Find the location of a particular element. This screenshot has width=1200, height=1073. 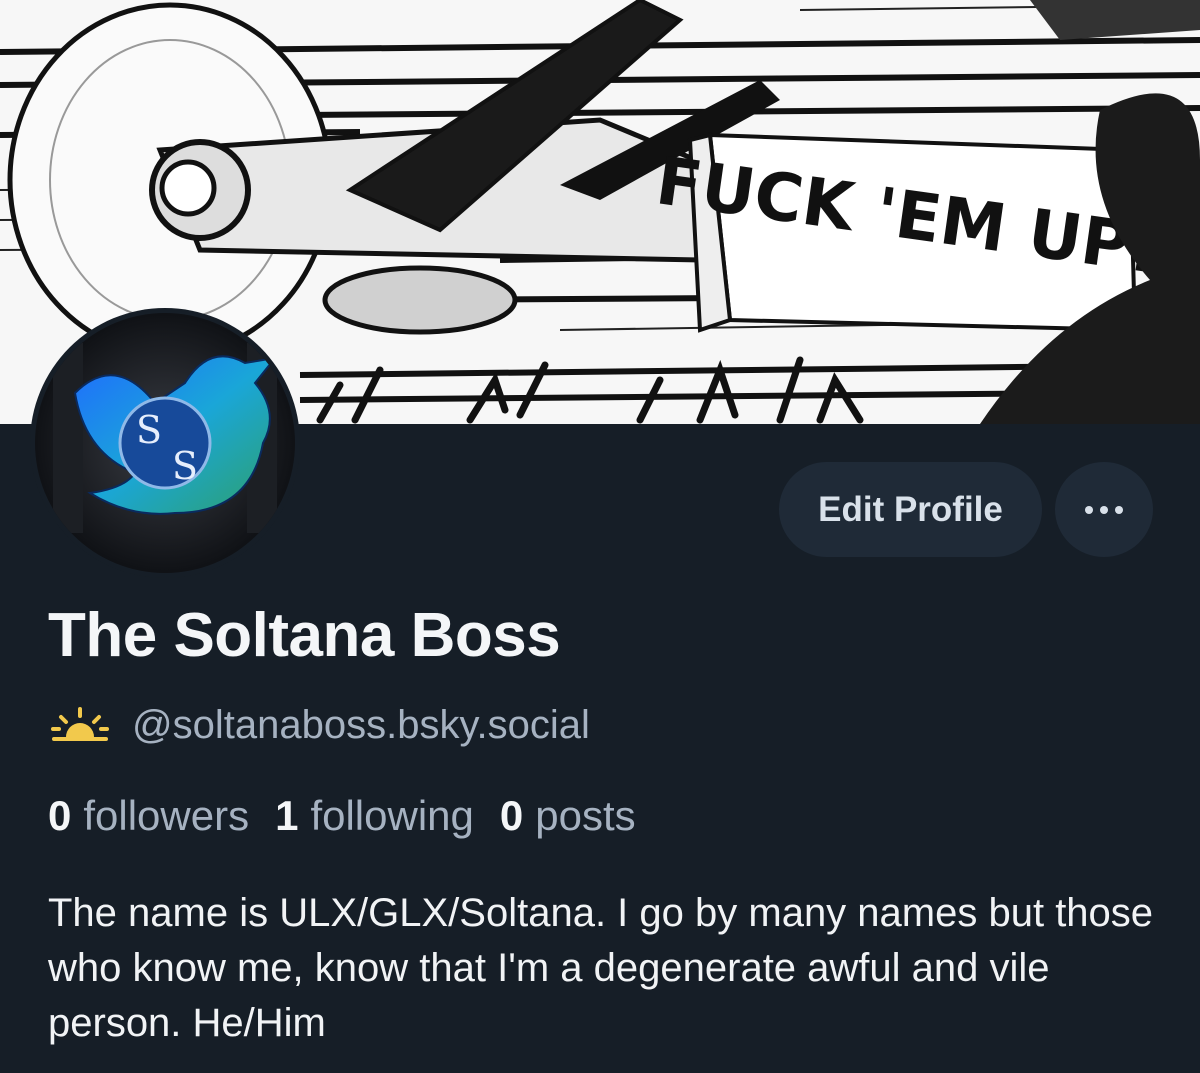

profile-stats: 0 followers 1 following 0 posts is located at coordinates (355, 816).